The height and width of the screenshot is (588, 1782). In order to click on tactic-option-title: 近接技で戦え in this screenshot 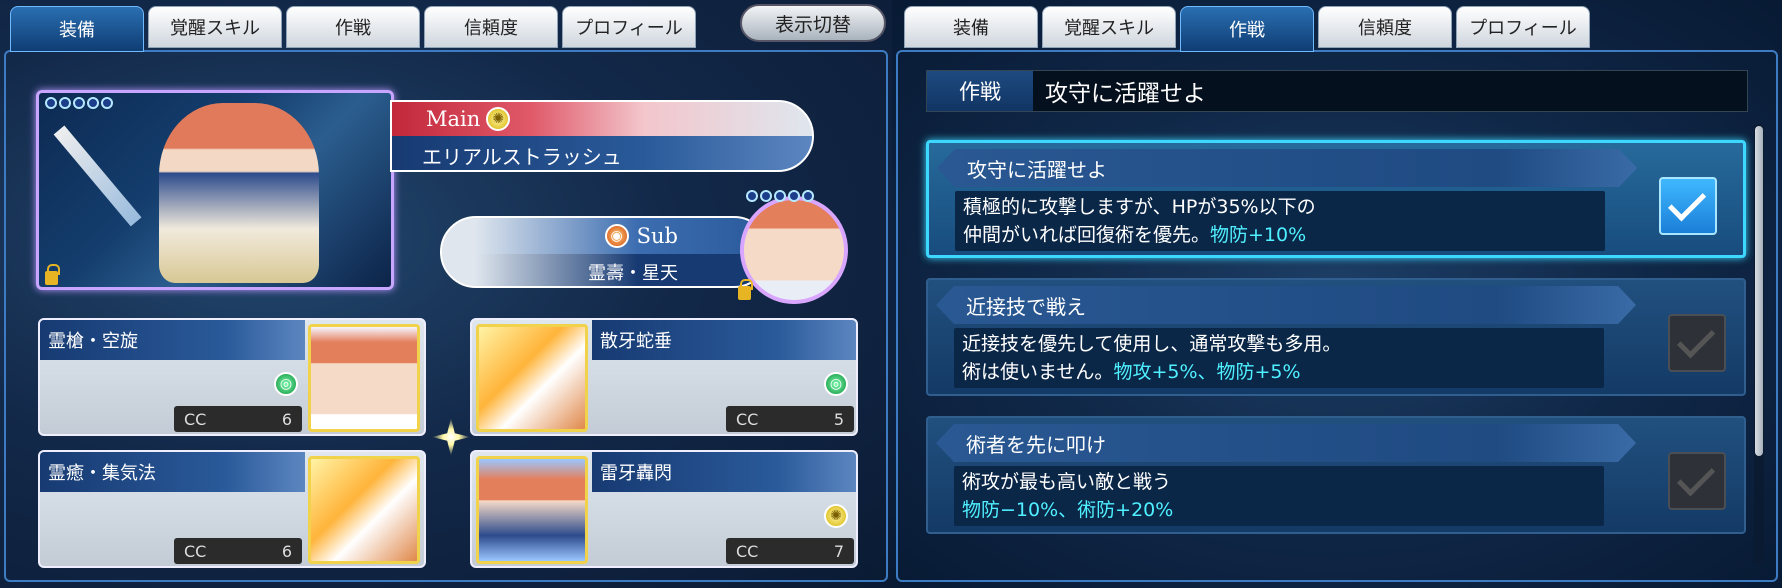, I will do `click(1286, 305)`.